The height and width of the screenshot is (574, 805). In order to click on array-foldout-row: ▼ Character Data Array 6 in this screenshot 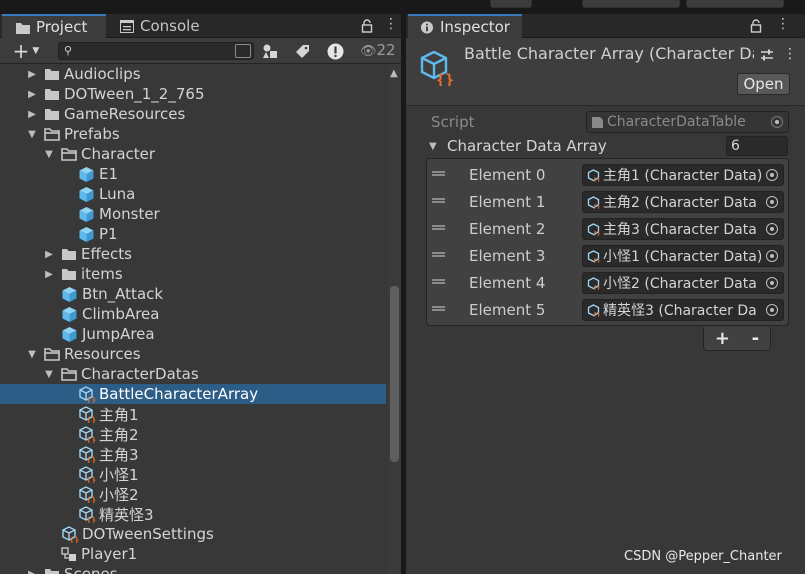, I will do `click(605, 146)`.